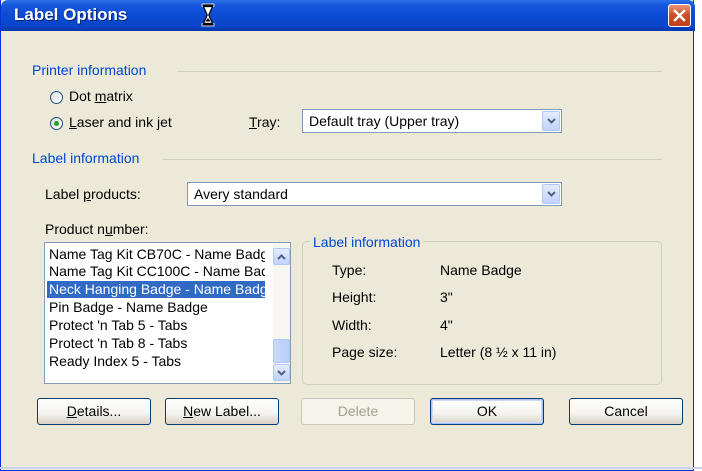  I want to click on close-icon, so click(679, 15).